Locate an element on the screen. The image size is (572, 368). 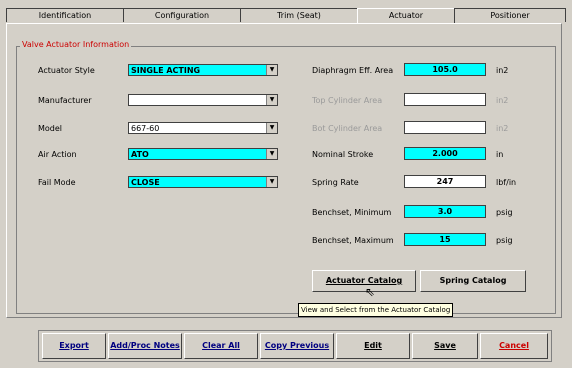
tab-positioner: Positioner is located at coordinates (510, 15).